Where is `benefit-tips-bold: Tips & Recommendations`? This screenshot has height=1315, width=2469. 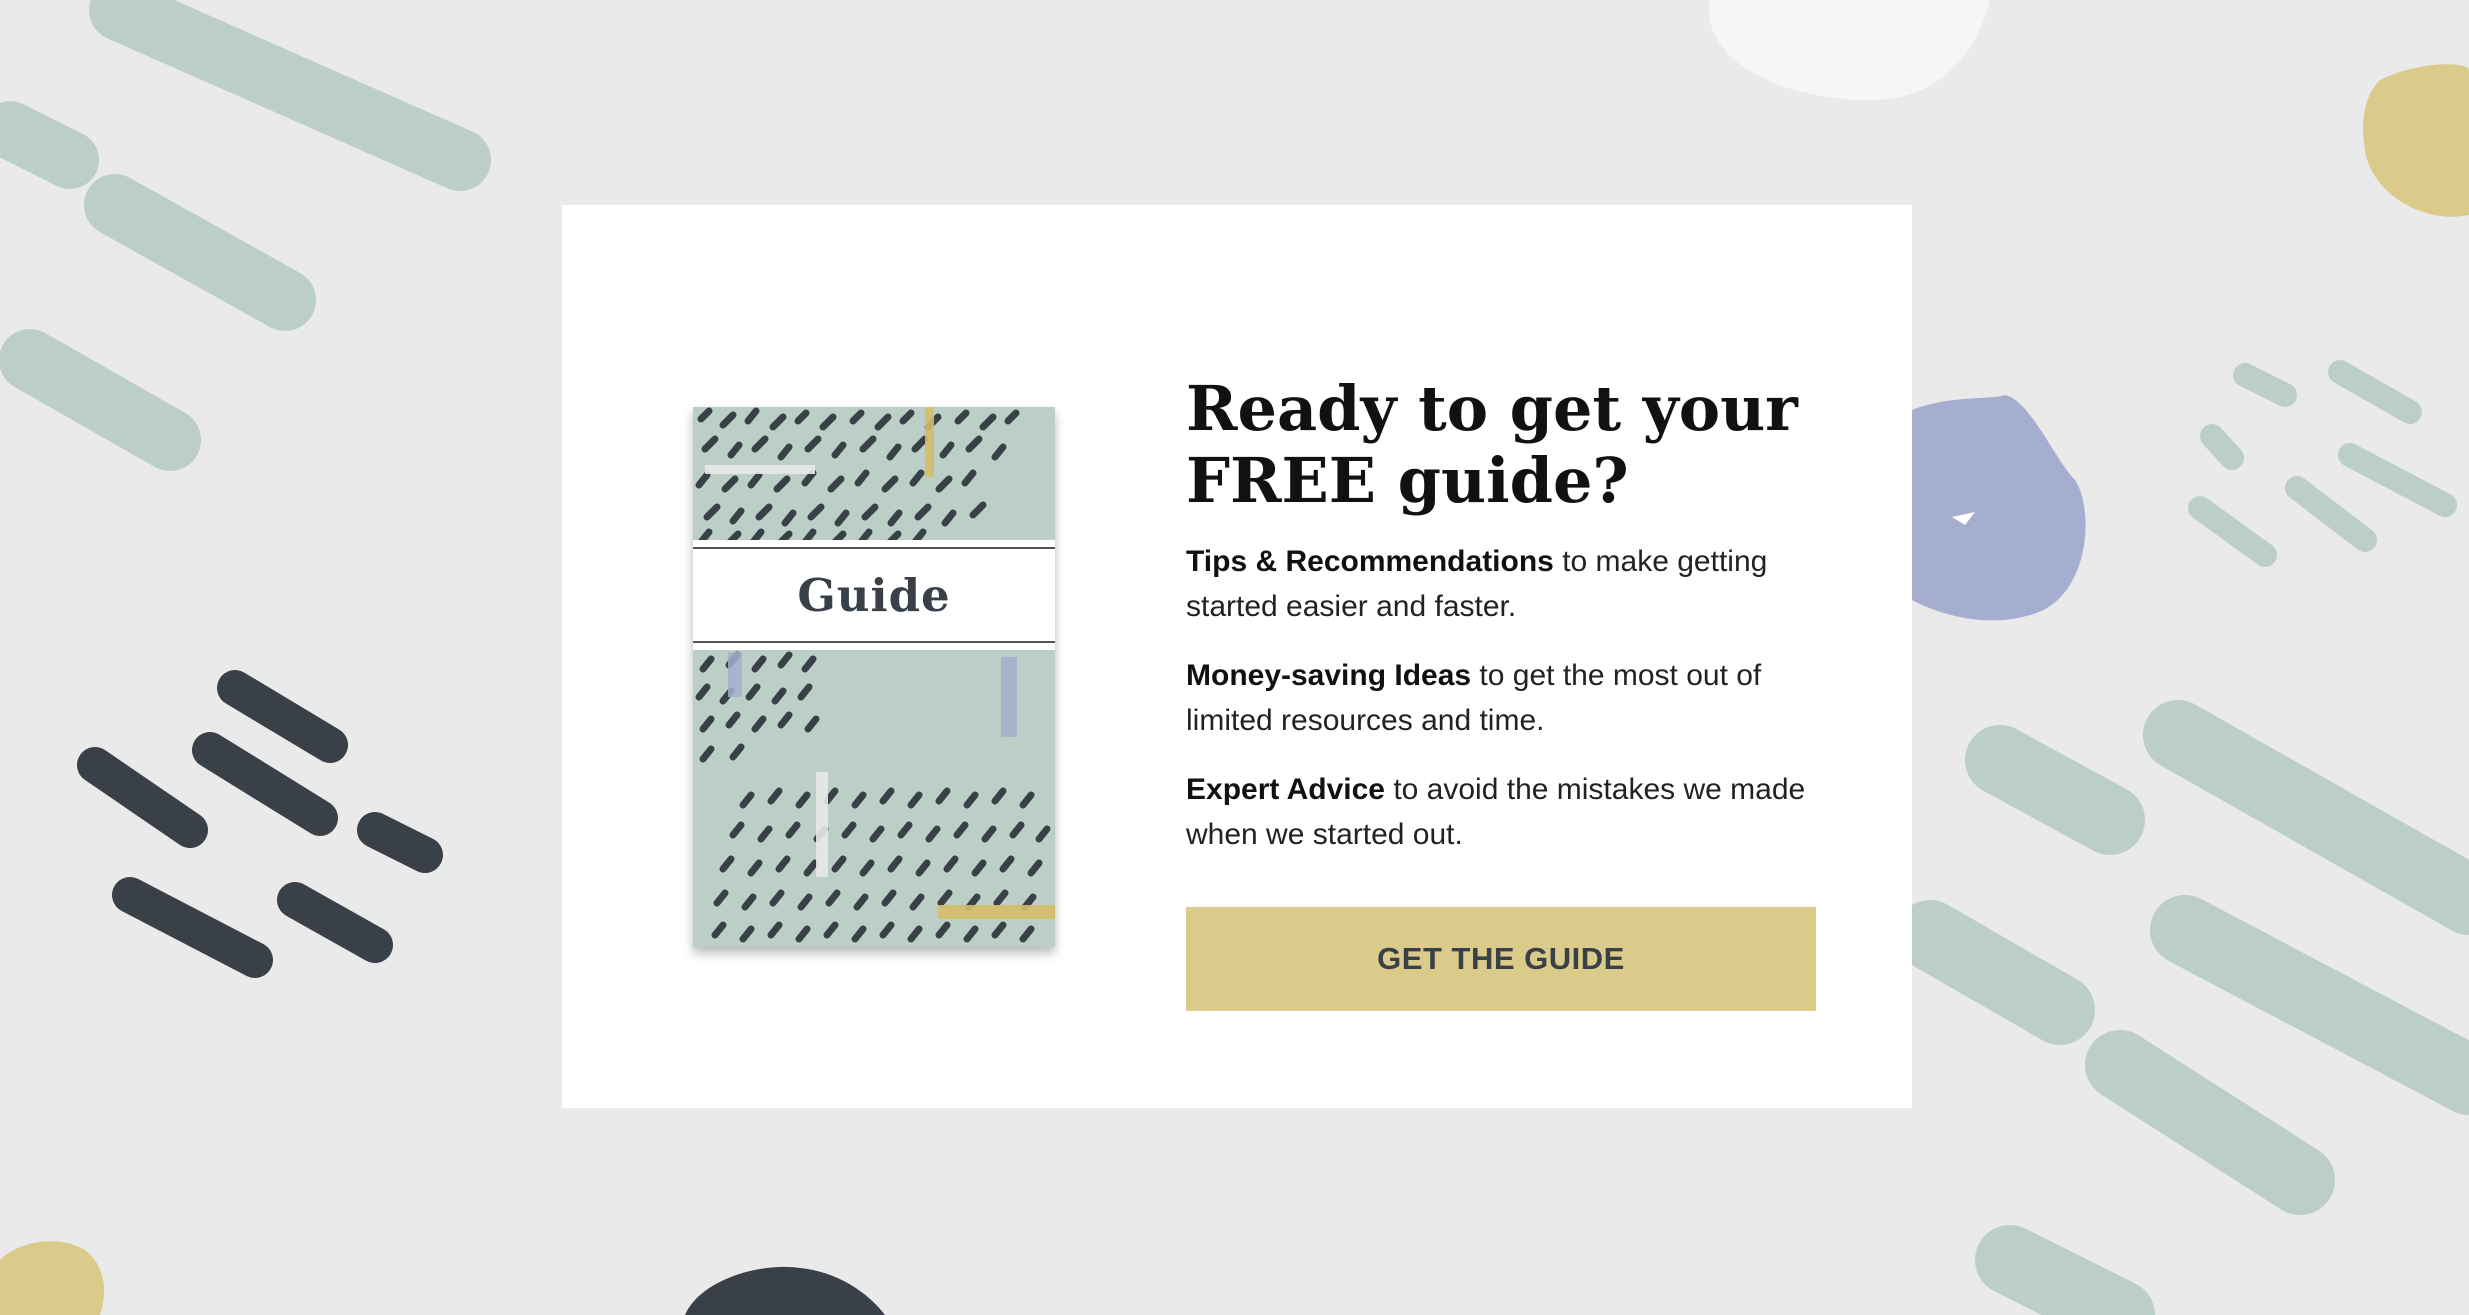
benefit-tips-bold: Tips & Recommendations is located at coordinates (1370, 561).